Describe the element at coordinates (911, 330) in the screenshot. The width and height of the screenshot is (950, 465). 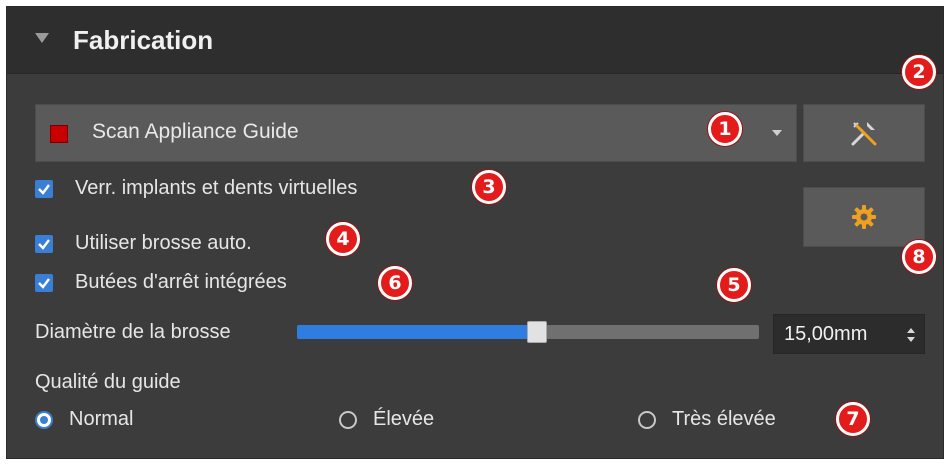
I see `spin-up-icon` at that location.